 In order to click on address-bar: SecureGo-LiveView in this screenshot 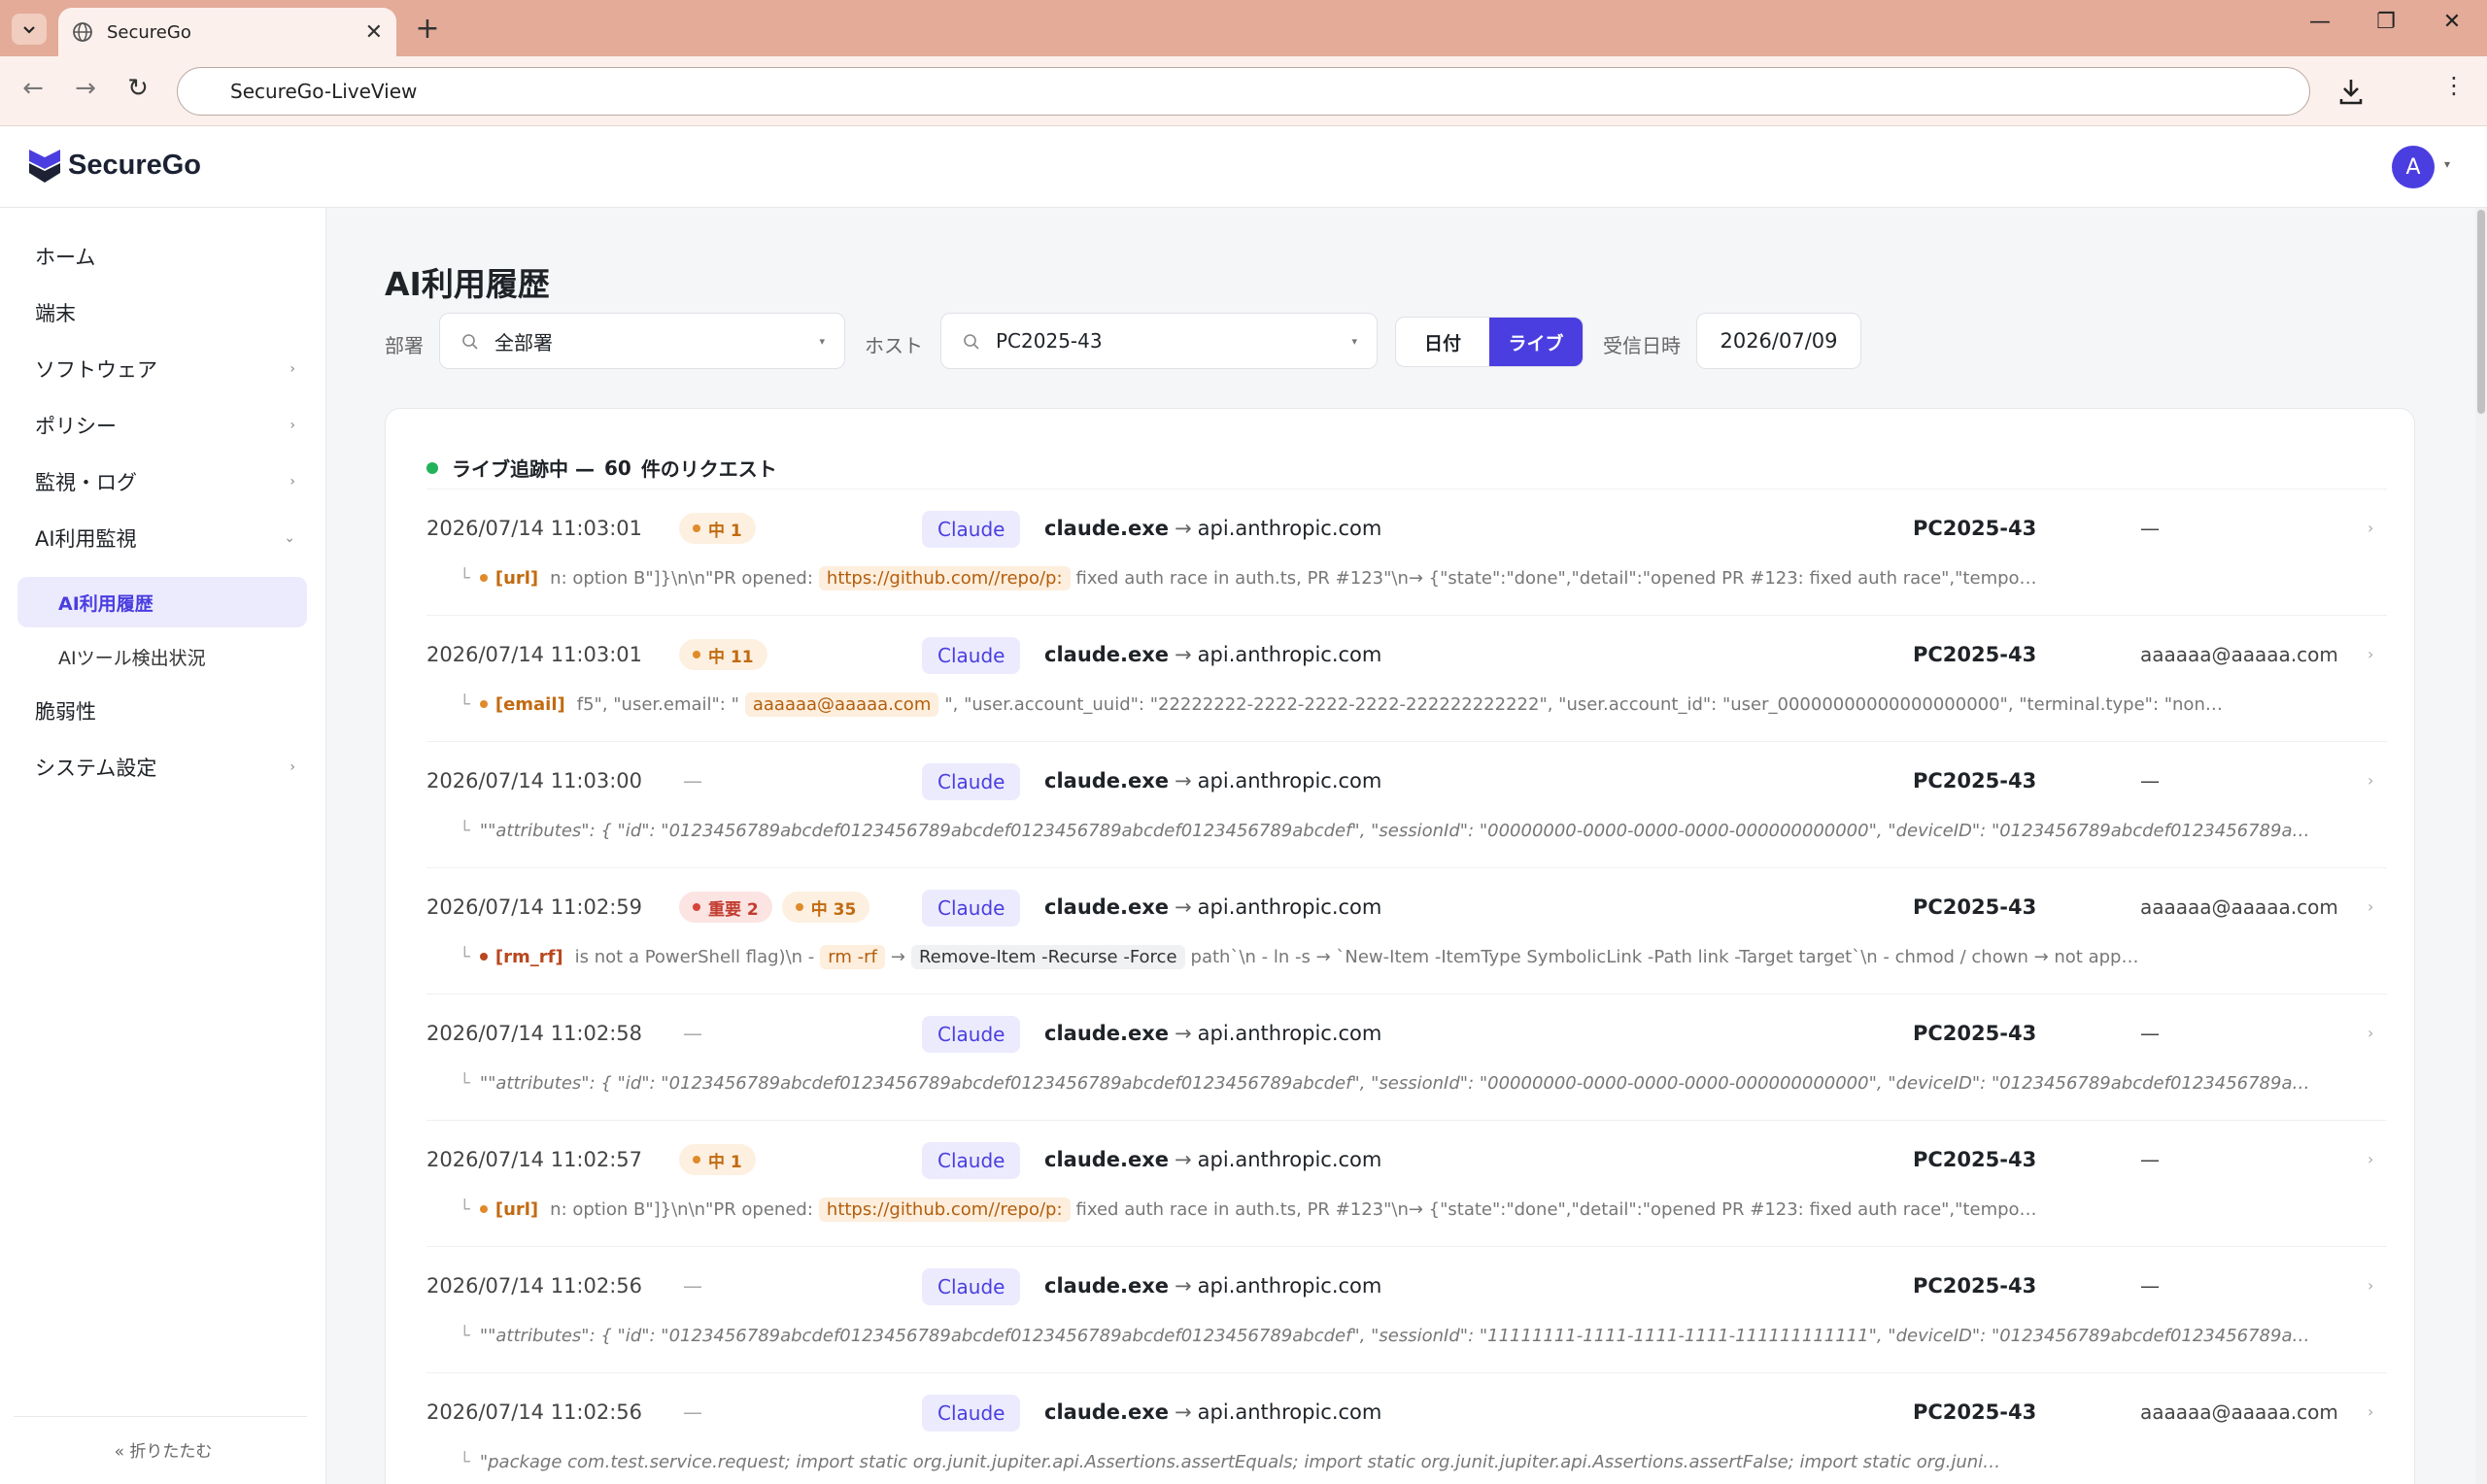, I will do `click(1243, 92)`.